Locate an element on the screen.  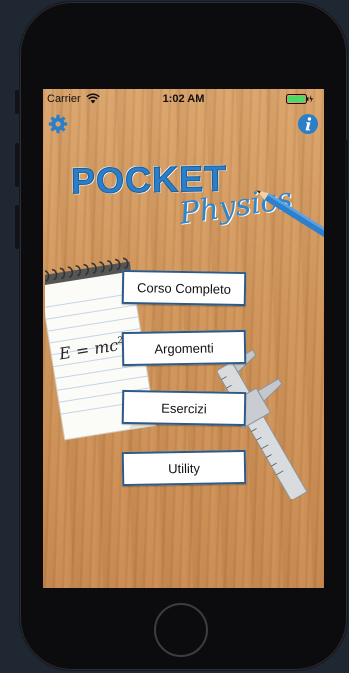
corso-completo-label: Corso Completo is located at coordinates (184, 288).